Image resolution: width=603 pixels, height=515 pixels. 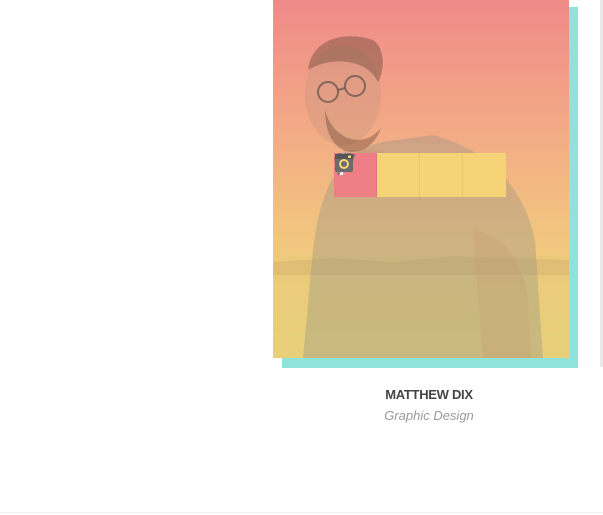 I want to click on member-role: Graphic Design, so click(x=429, y=415).